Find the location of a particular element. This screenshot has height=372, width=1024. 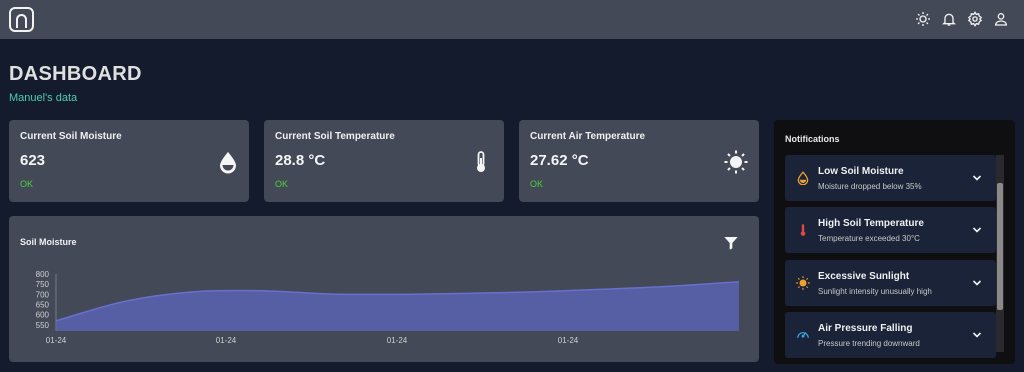

notifications-header: Notifications is located at coordinates (812, 139).